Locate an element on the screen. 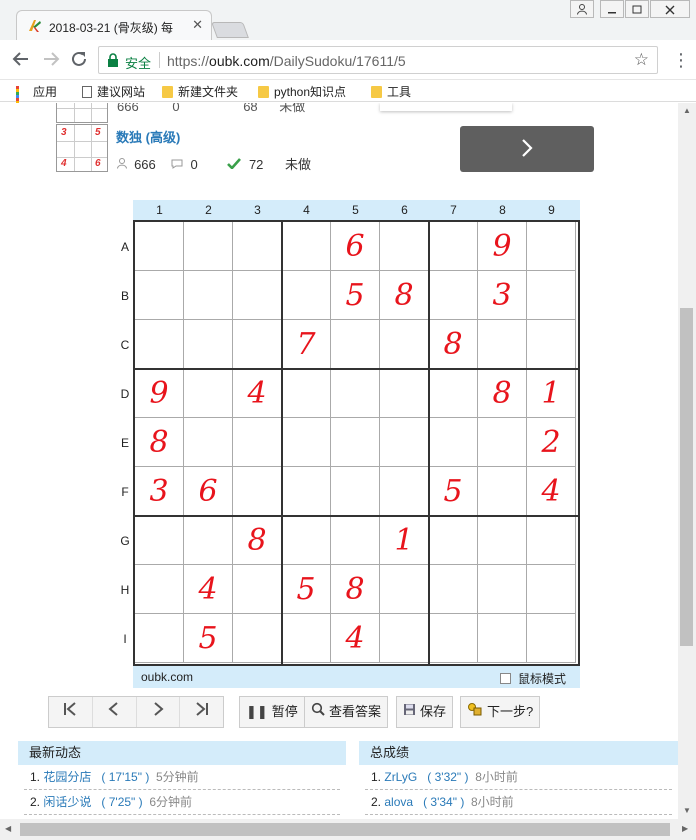  first-step-button is located at coordinates (71, 712).